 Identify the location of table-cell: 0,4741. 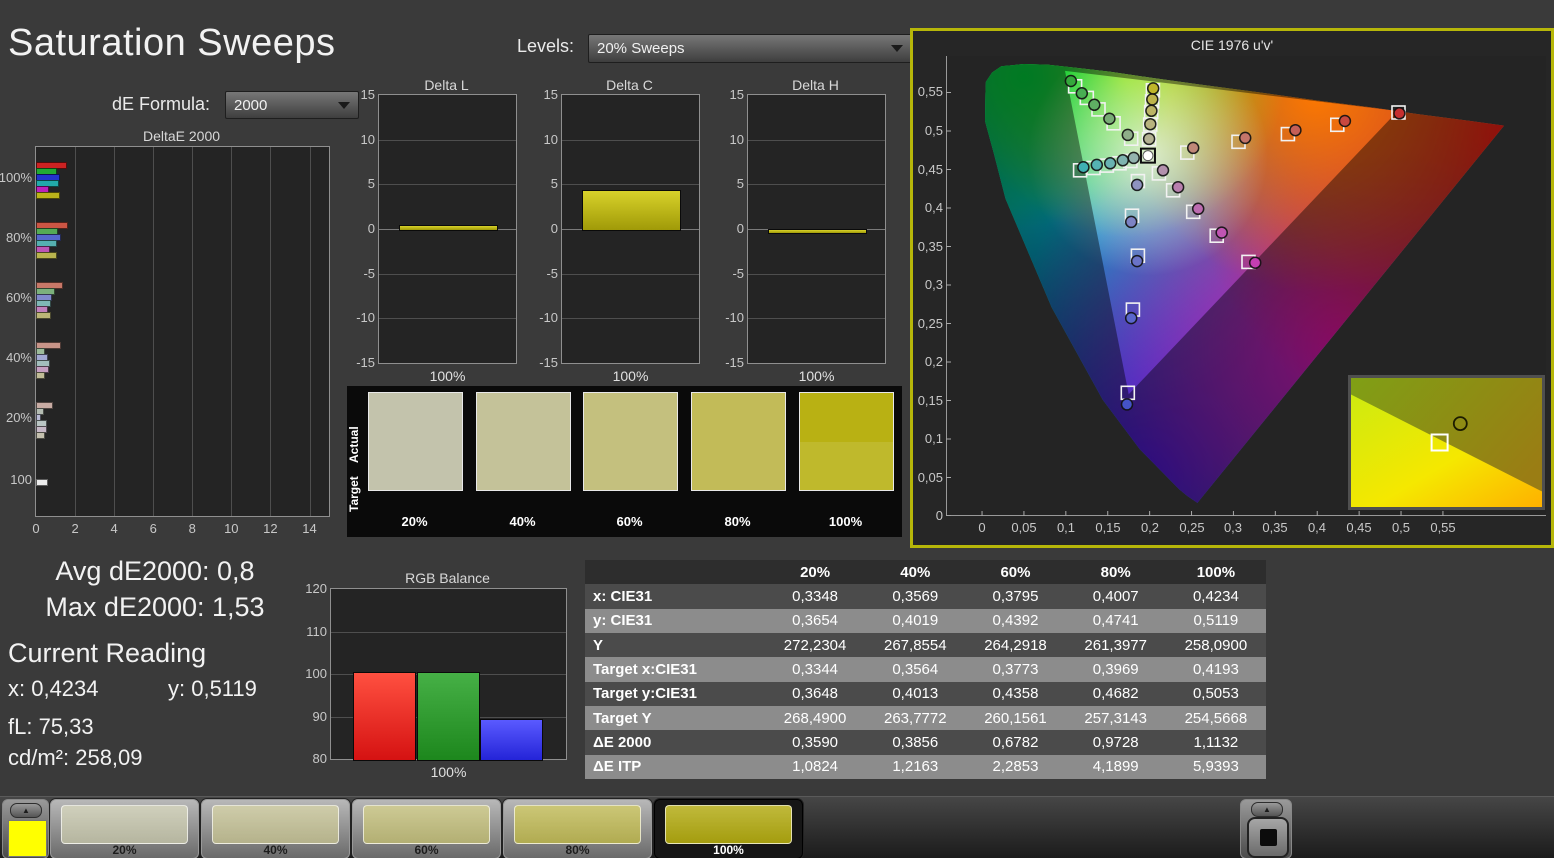
(1115, 621).